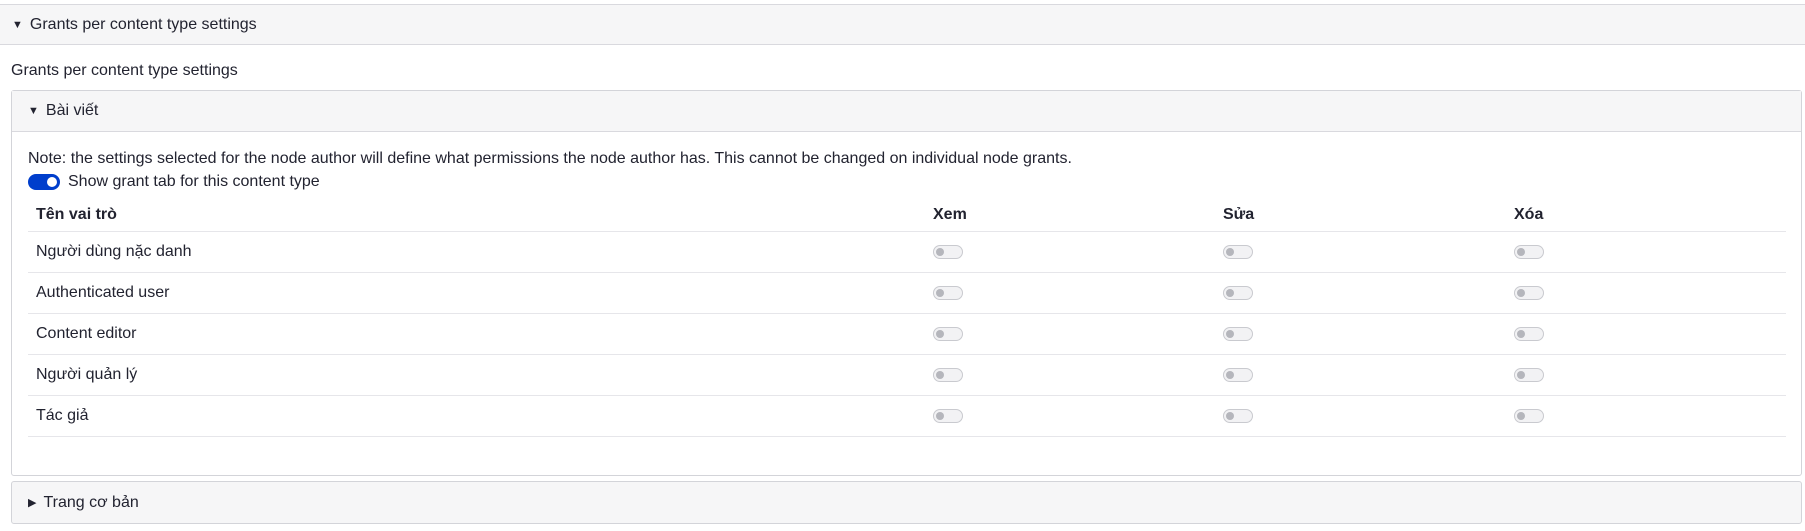 This screenshot has height=531, width=1805. Describe the element at coordinates (906, 111) in the screenshot. I see `content-type-summary-article: ▼ Bài viết` at that location.